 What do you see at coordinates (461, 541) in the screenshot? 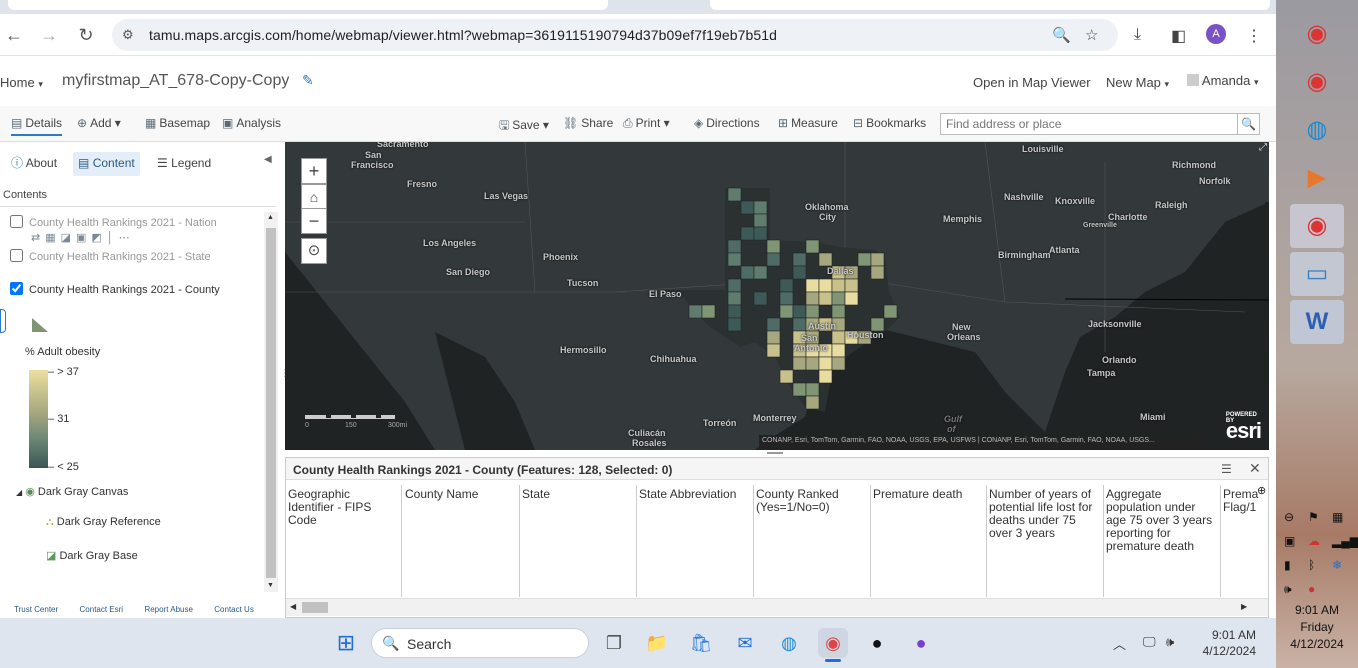
I see `column-county-name: County Name` at bounding box center [461, 541].